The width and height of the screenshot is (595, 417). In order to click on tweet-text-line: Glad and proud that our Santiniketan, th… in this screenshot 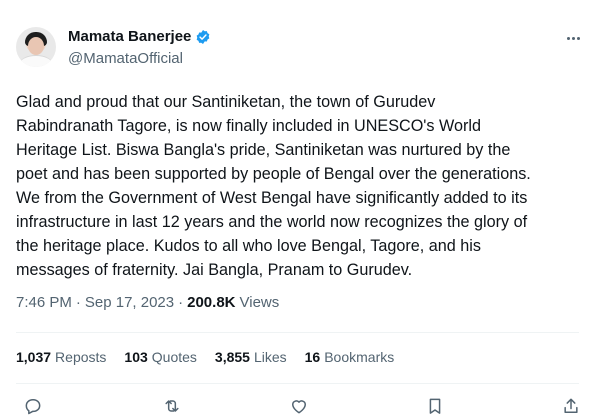, I will do `click(226, 102)`.